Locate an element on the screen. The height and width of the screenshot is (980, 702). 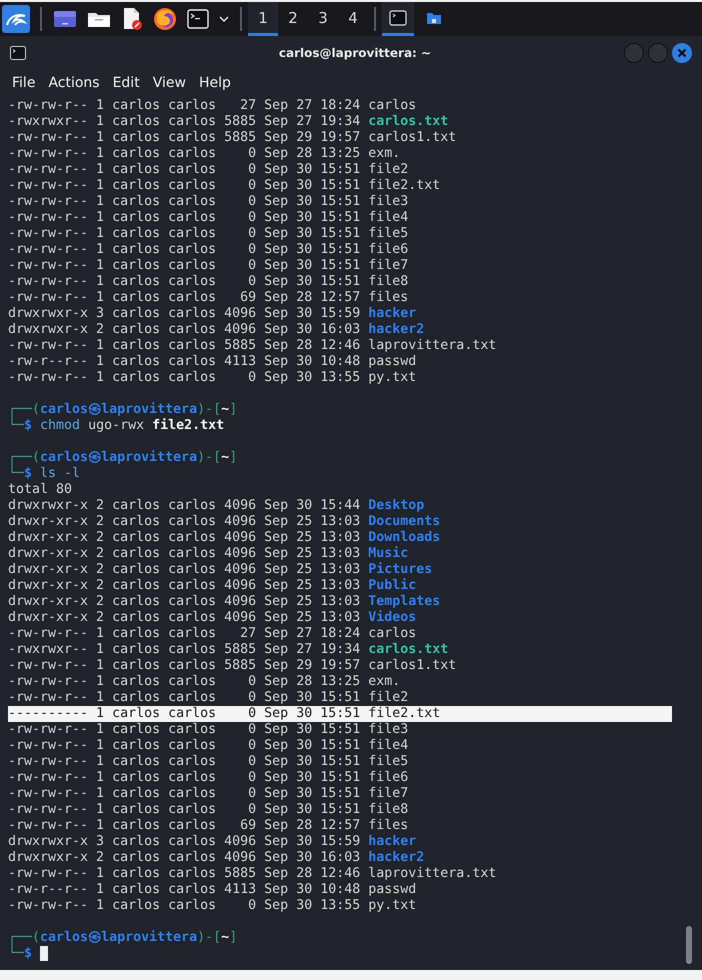
menu-item: File is located at coordinates (24, 83).